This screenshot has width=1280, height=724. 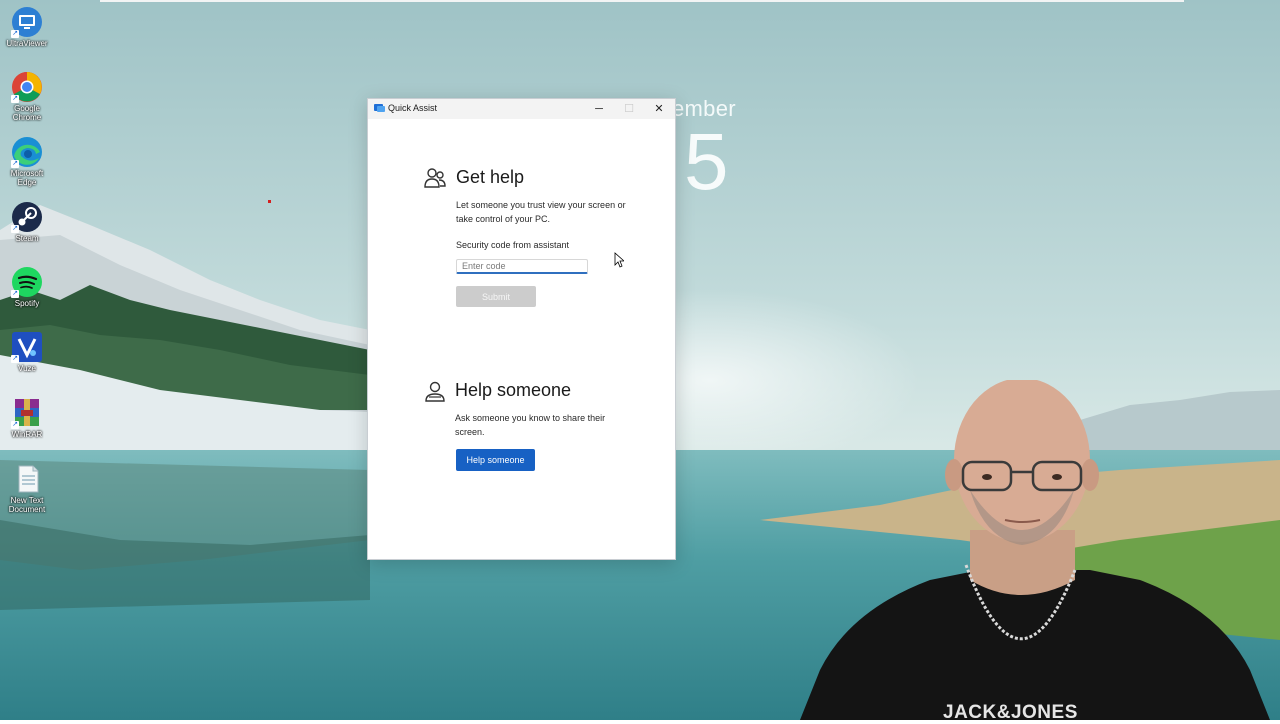 I want to click on close-button: ✕, so click(x=659, y=109).